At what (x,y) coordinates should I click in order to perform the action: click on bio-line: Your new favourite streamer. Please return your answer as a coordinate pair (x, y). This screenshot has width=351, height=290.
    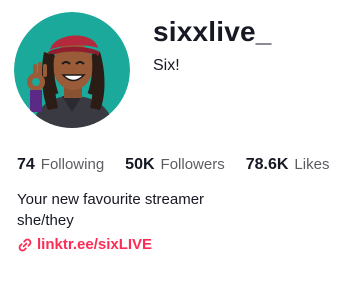
    Looking at the image, I should click on (111, 199).